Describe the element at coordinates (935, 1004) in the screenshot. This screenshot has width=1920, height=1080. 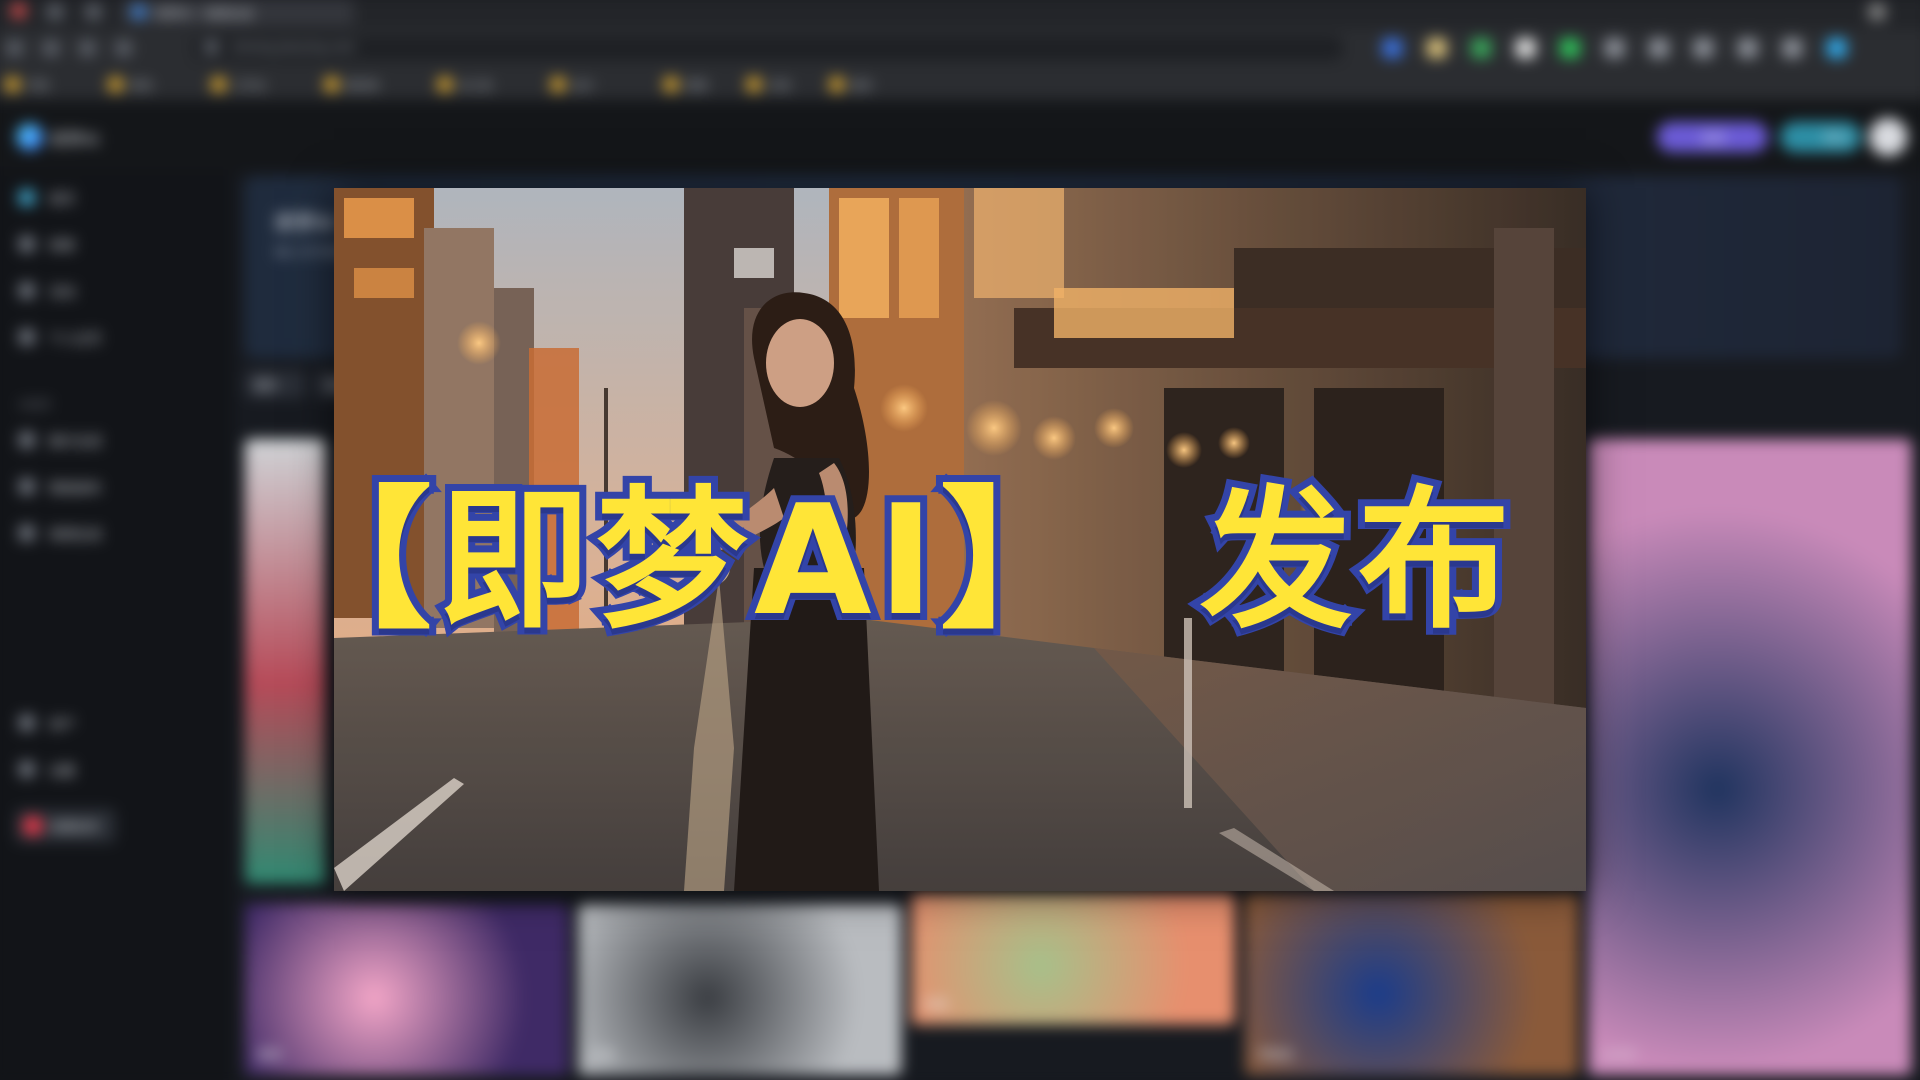
I see `gallery-tile-label: 田园` at that location.